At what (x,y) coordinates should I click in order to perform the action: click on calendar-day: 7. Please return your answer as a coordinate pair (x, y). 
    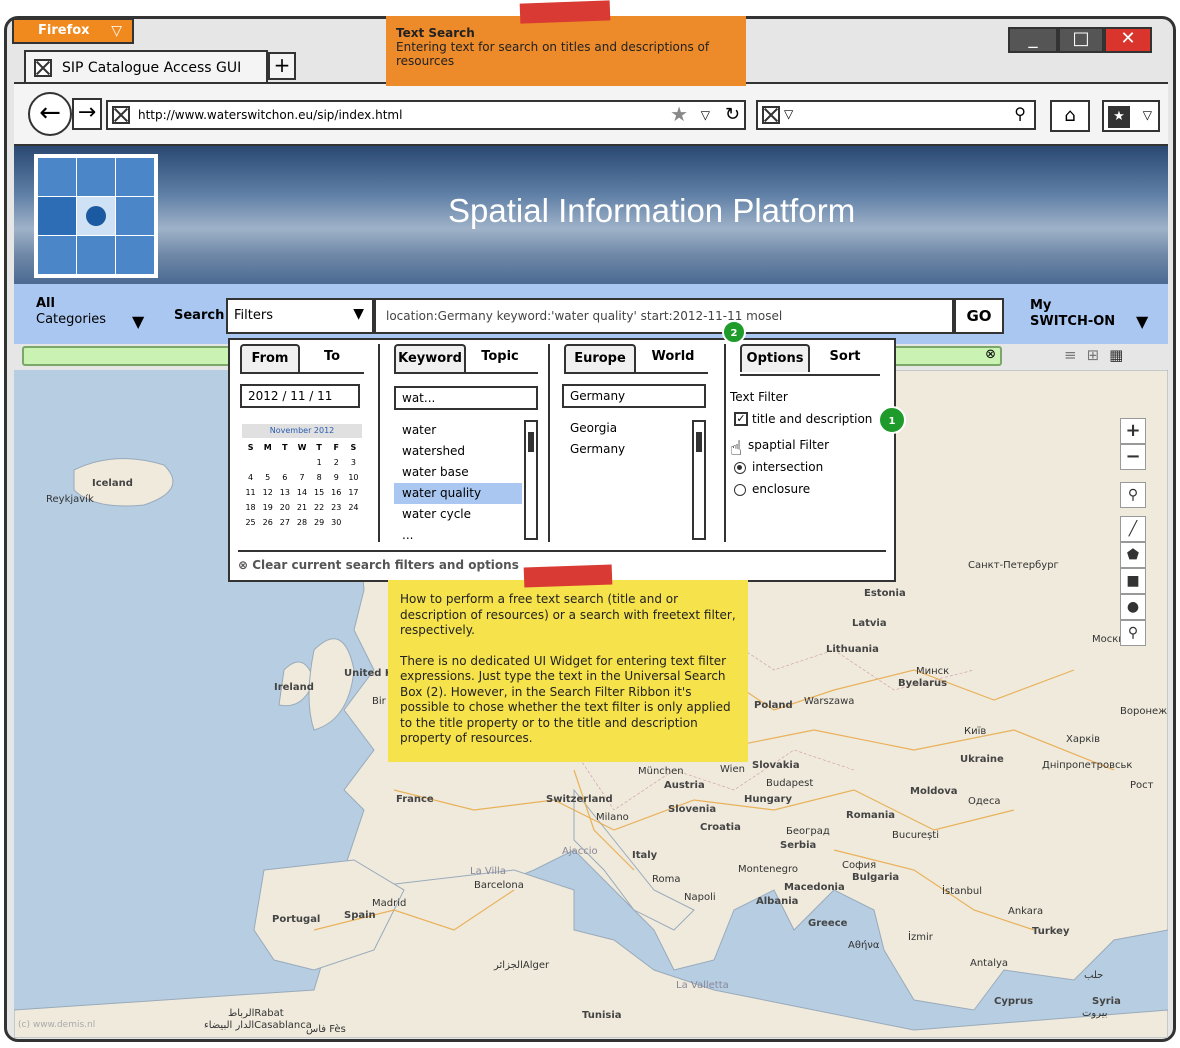
    Looking at the image, I should click on (301, 477).